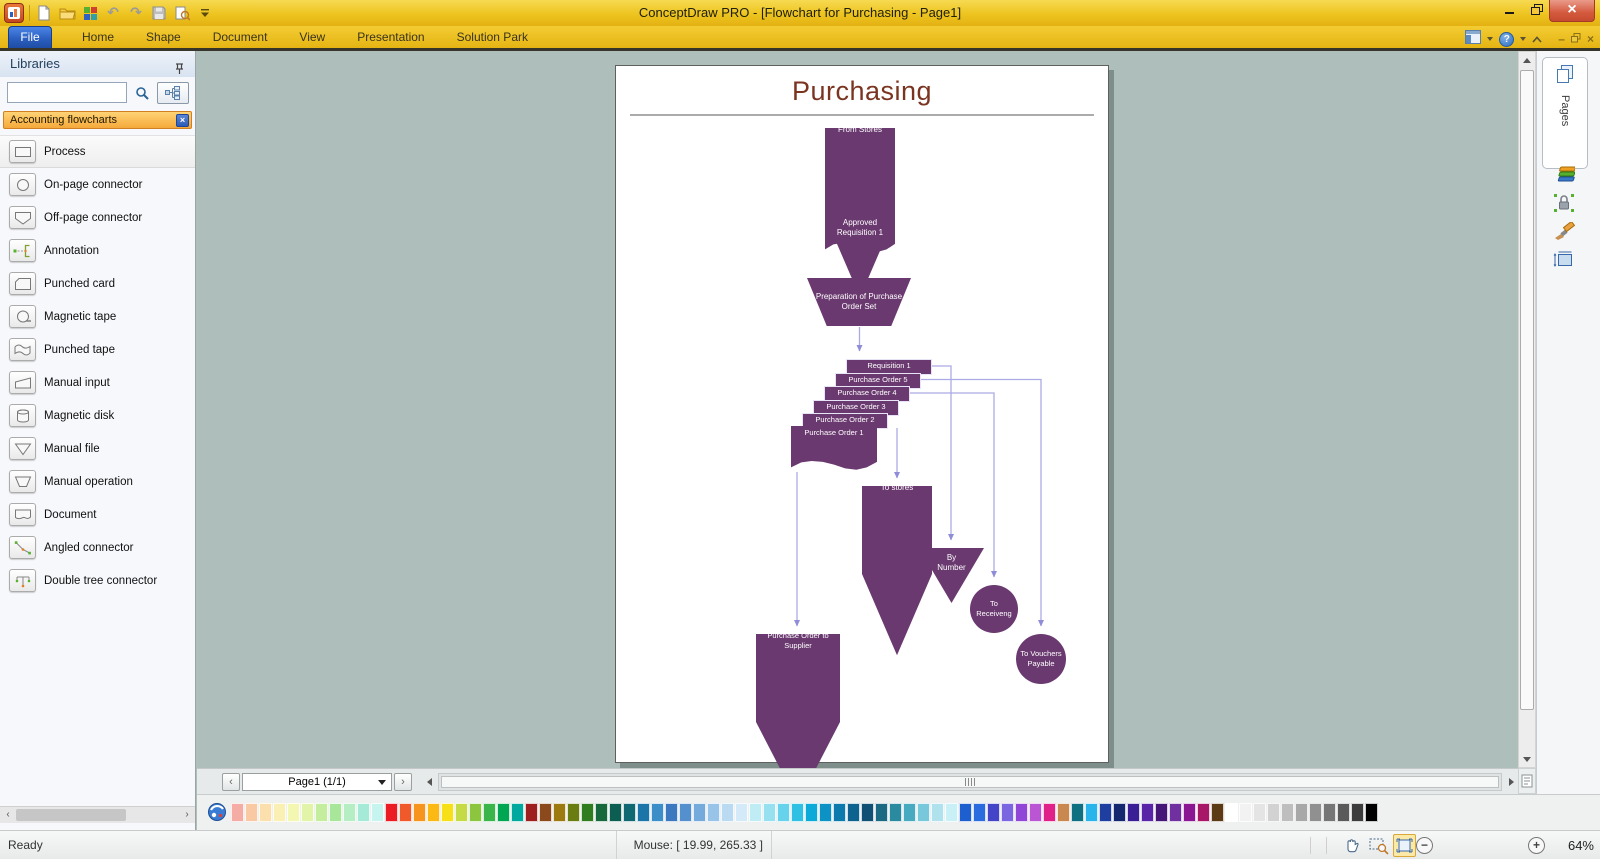 This screenshot has width=1600, height=859. Describe the element at coordinates (97, 514) in the screenshot. I see `library-item-document: Document` at that location.